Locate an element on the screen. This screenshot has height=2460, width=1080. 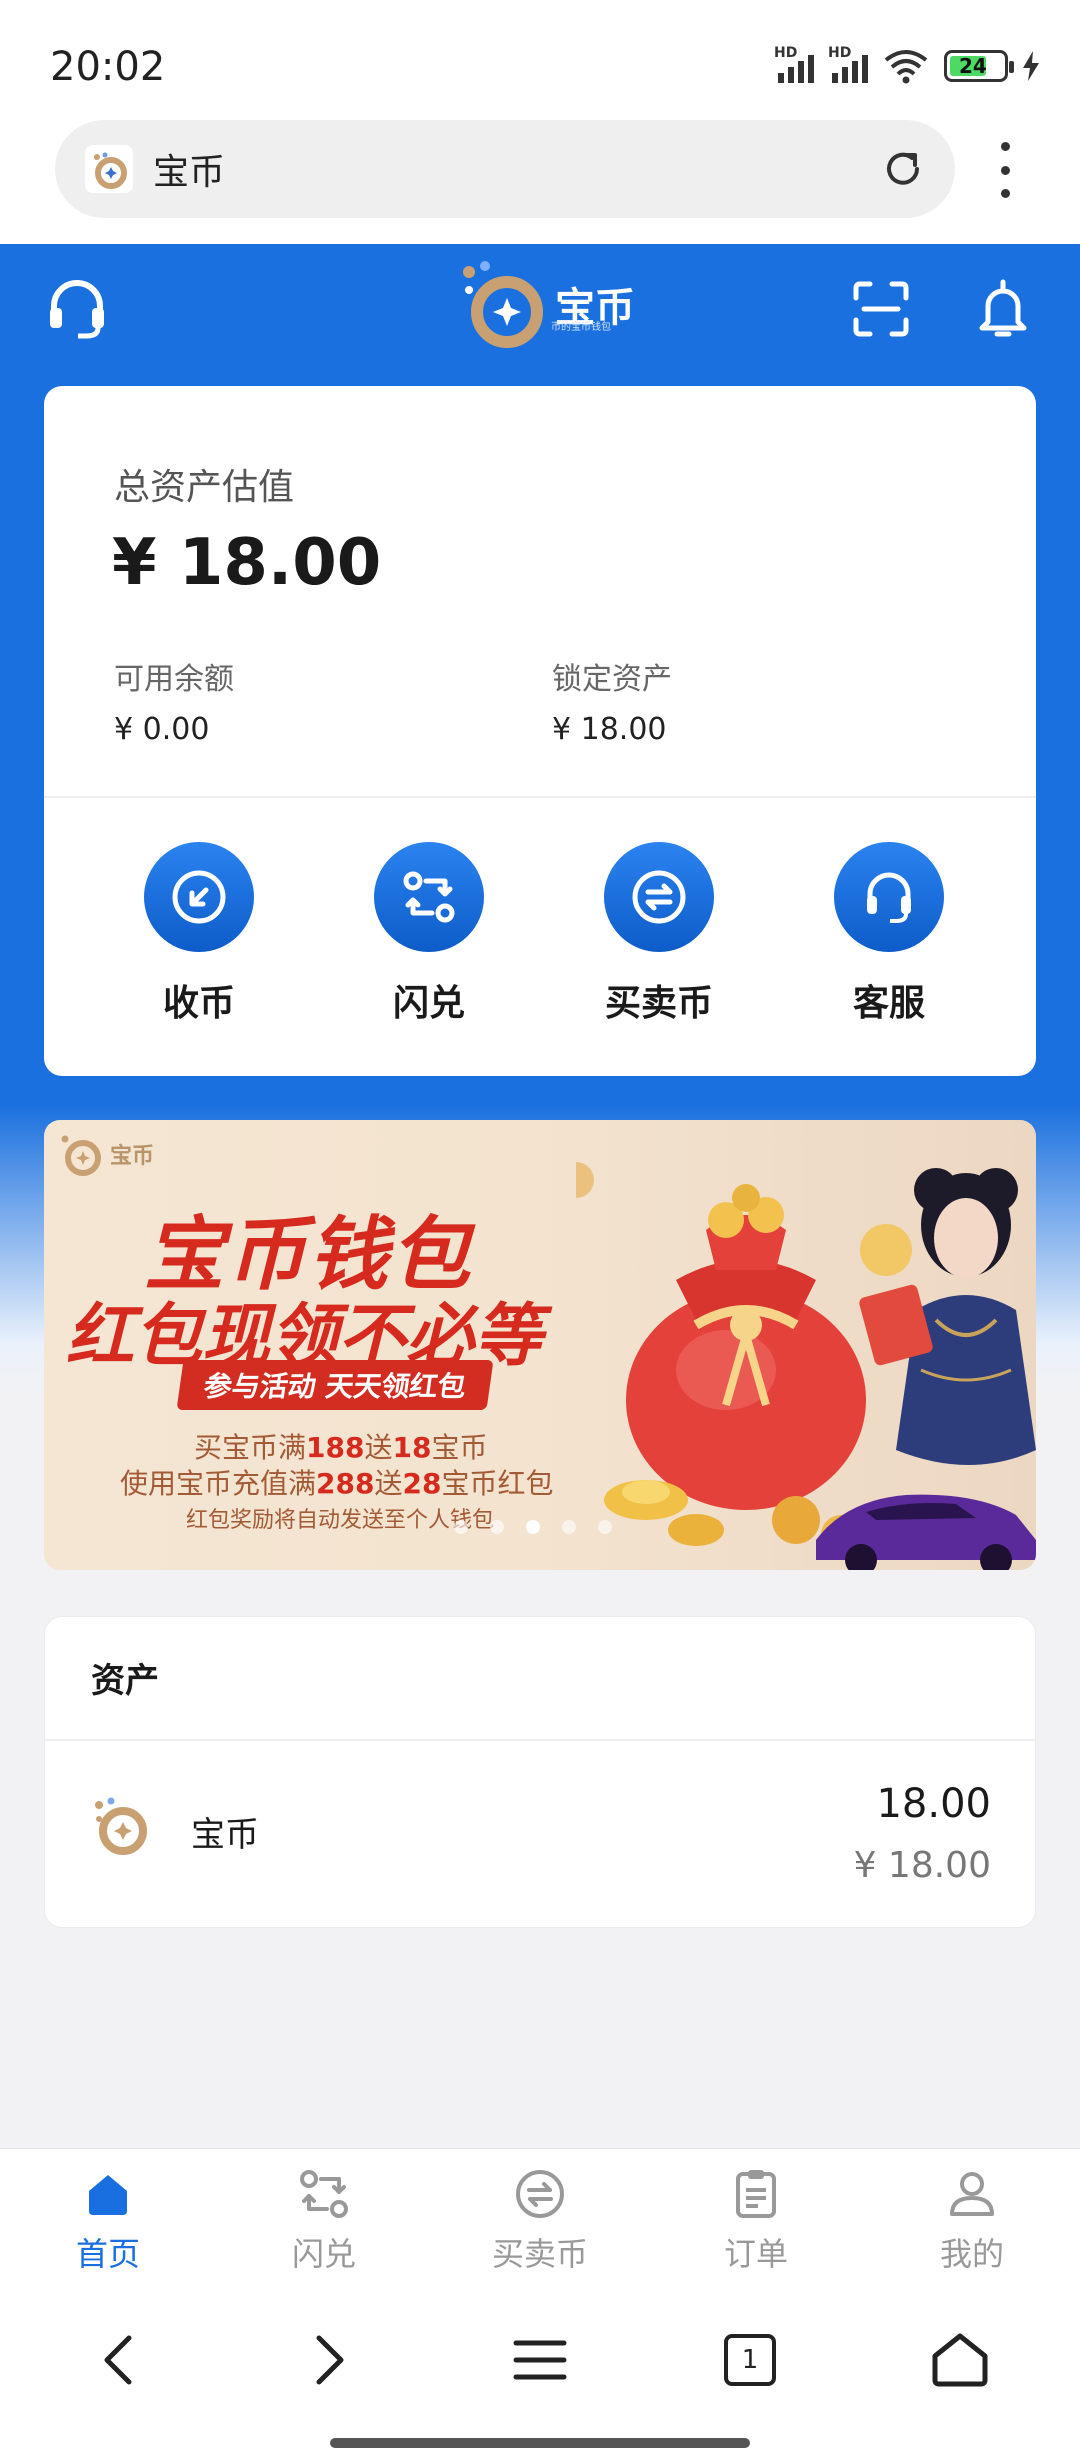
home-page-icon is located at coordinates (960, 2360).